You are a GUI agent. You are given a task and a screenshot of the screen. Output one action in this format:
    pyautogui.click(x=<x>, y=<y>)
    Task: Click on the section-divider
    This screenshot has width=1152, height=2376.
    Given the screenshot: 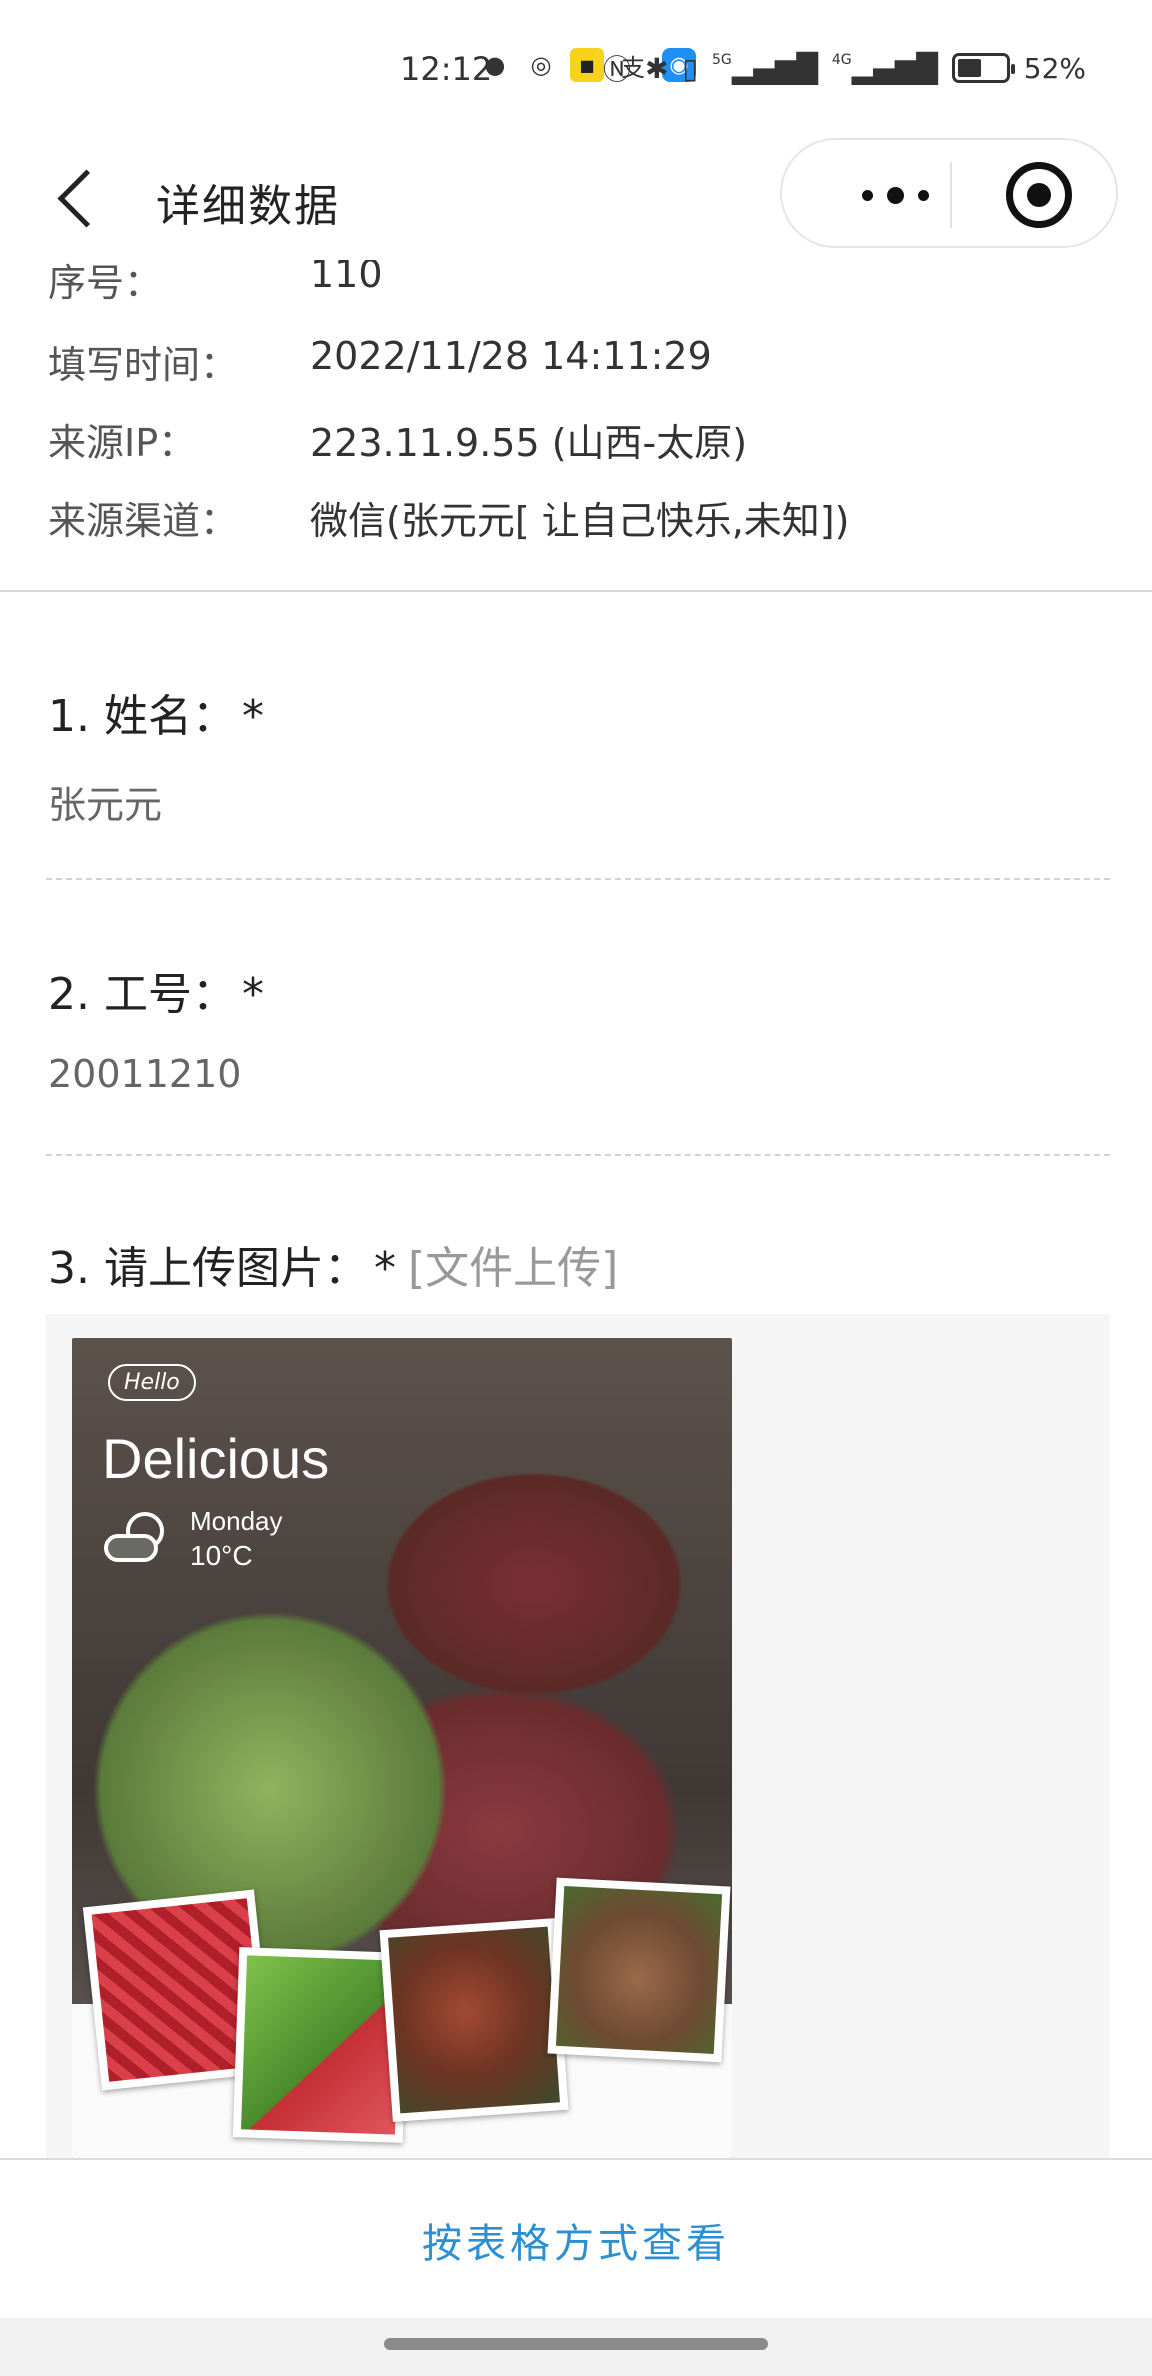 What is the action you would take?
    pyautogui.click(x=576, y=591)
    